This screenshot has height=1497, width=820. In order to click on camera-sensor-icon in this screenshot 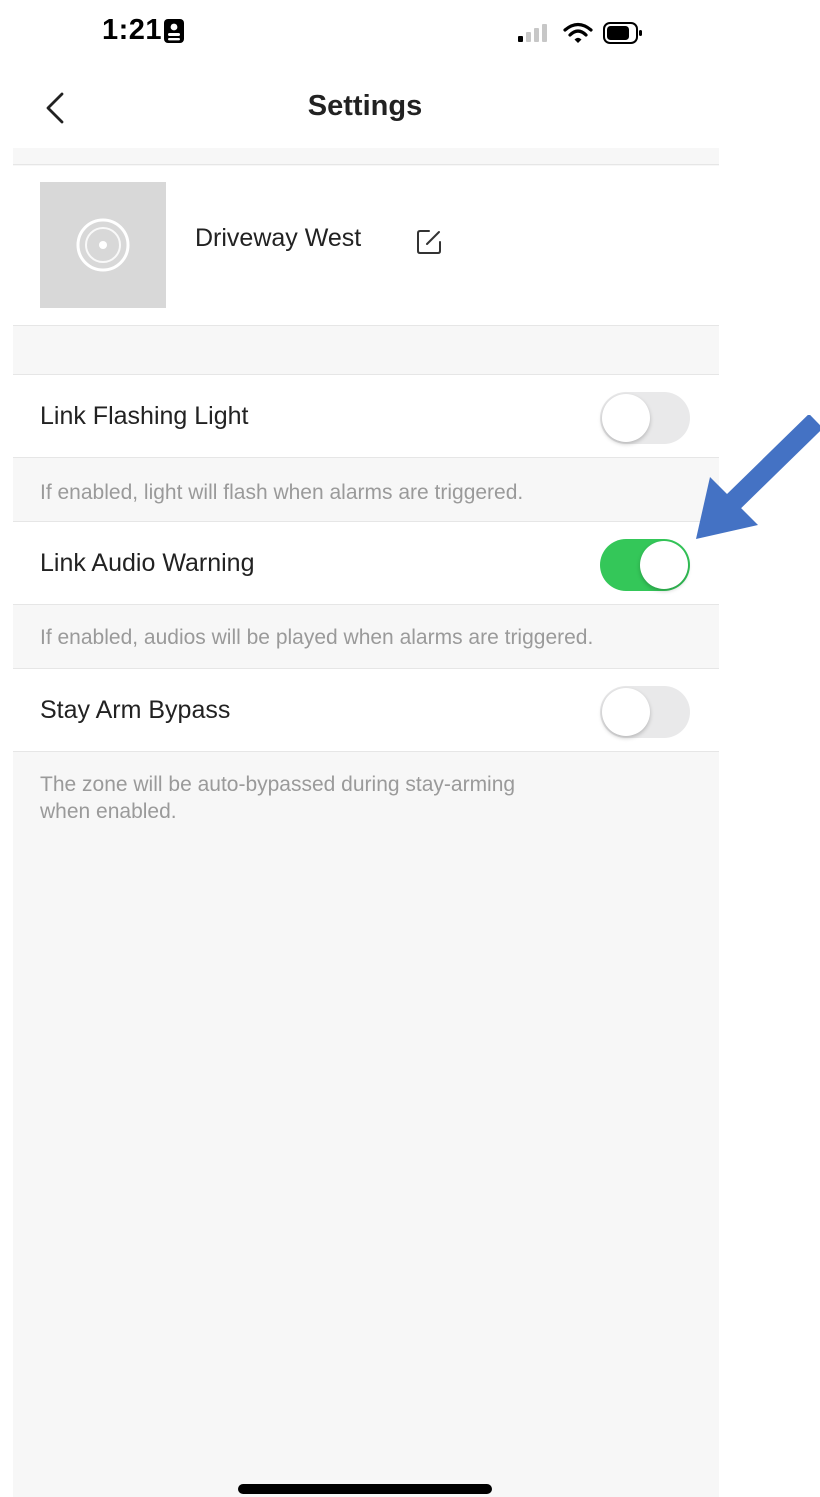, I will do `click(103, 245)`.